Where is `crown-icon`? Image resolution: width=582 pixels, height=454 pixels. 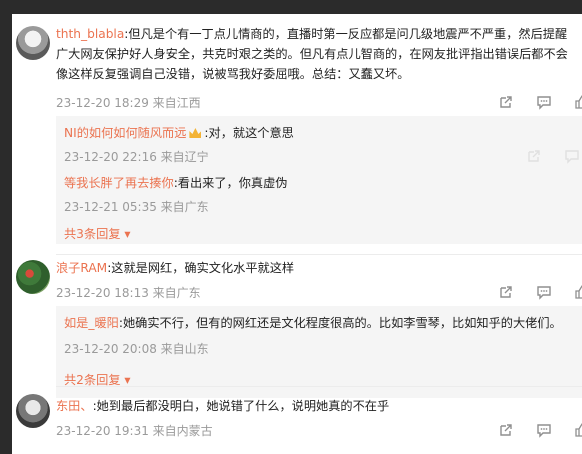
crown-icon is located at coordinates (195, 133).